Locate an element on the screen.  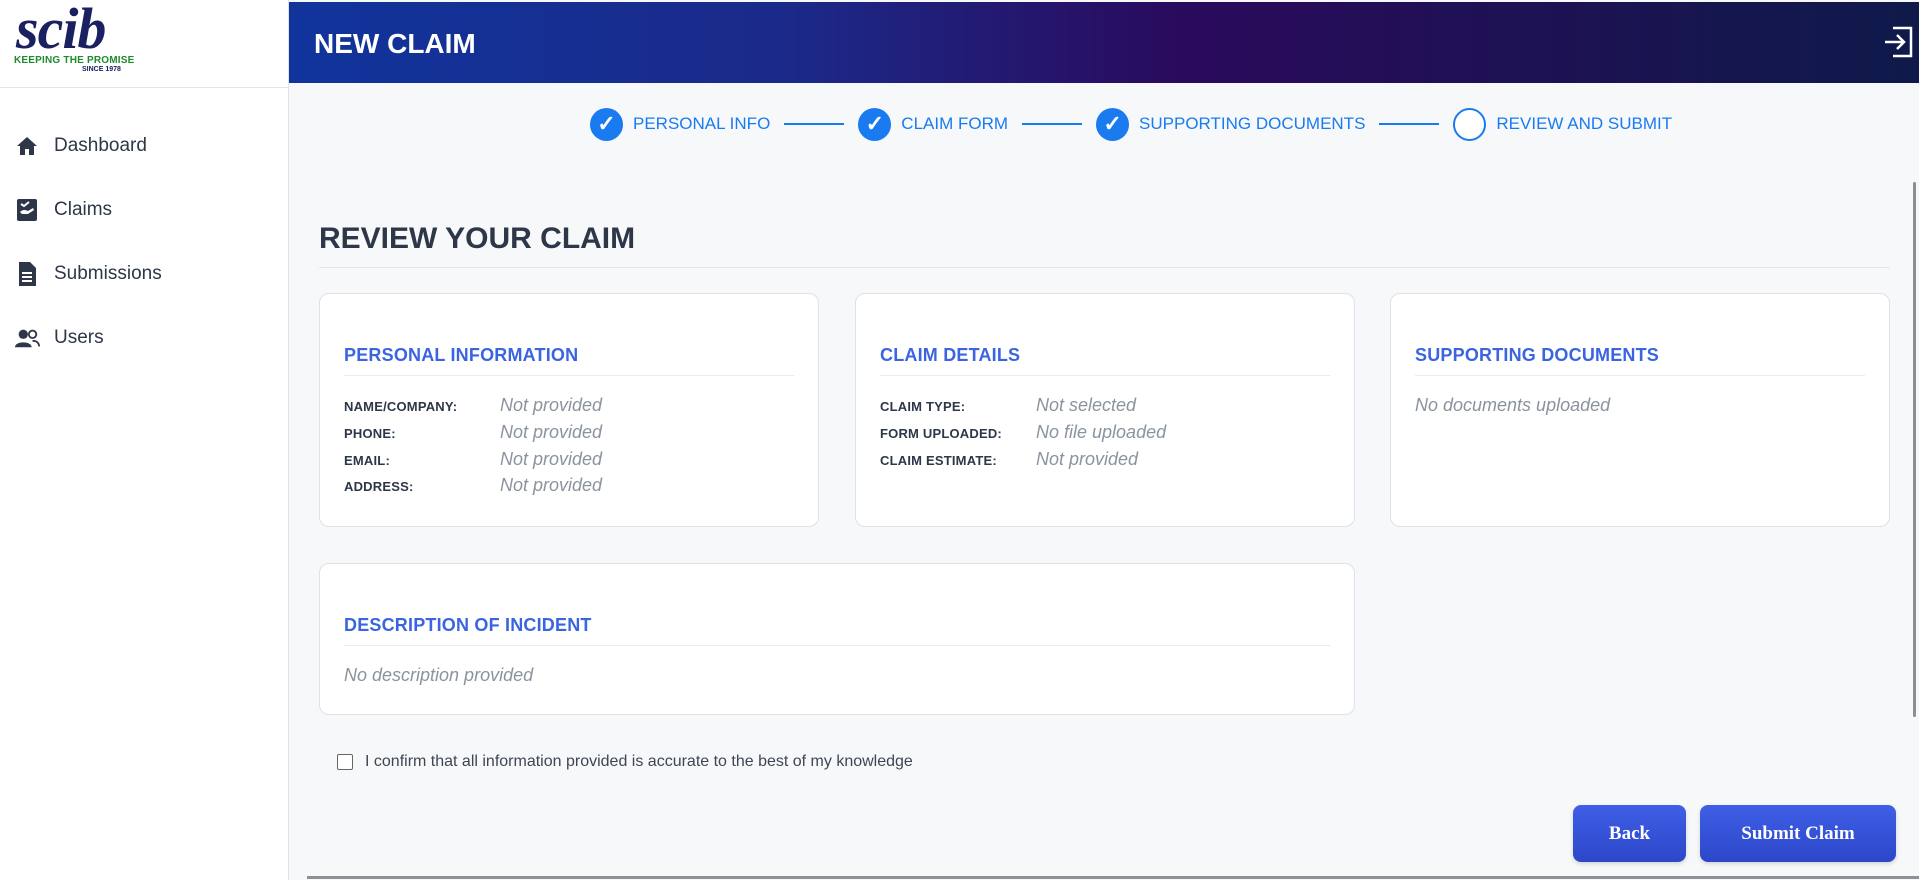
info-row: CLAIM TYPE: Not selected is located at coordinates (1008, 405).